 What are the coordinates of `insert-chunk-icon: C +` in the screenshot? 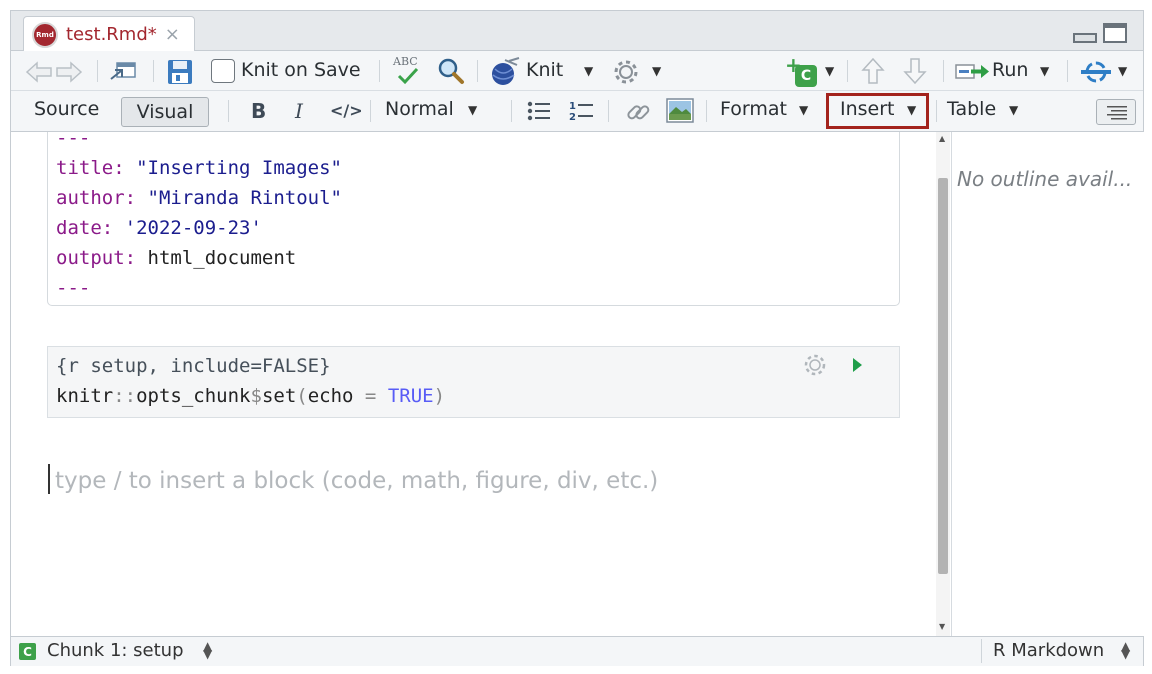 It's located at (802, 70).